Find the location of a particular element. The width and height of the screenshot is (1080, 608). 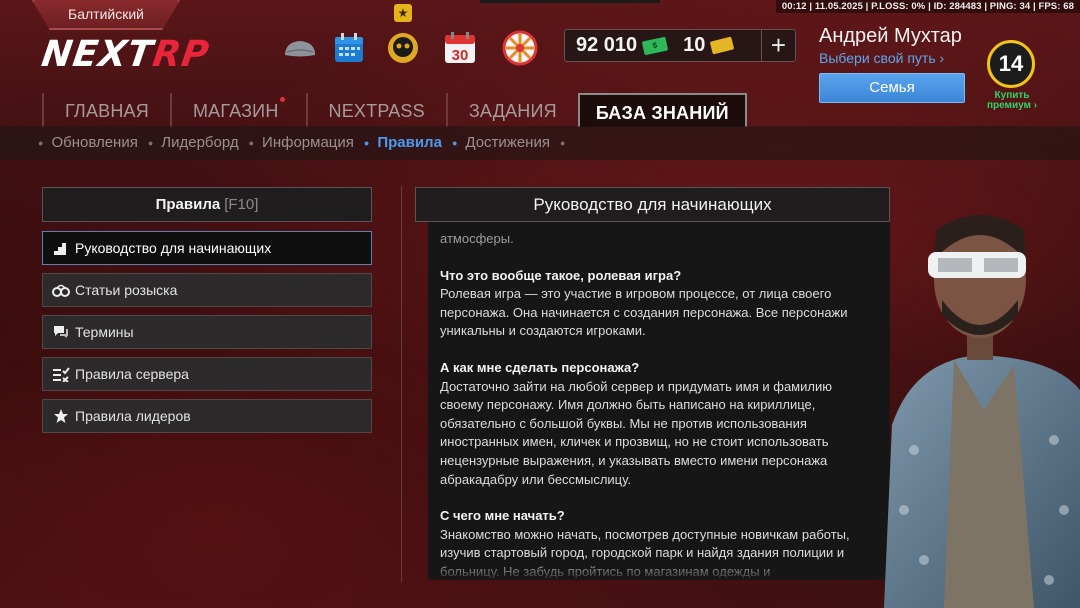

subtab-leaderboard: Лидерборд is located at coordinates (199, 142).